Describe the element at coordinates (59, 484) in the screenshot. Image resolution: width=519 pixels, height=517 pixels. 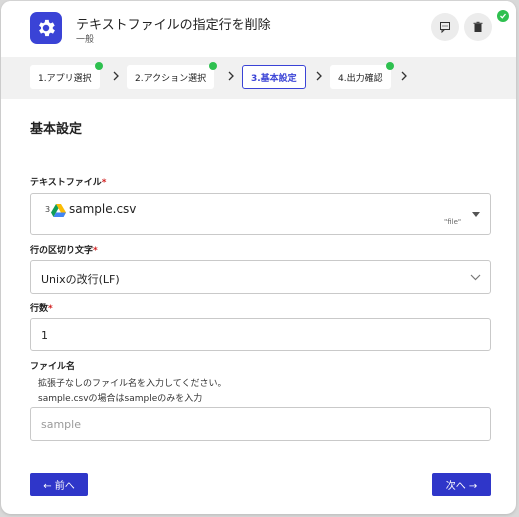
I see `prev-button: ← 前へ` at that location.